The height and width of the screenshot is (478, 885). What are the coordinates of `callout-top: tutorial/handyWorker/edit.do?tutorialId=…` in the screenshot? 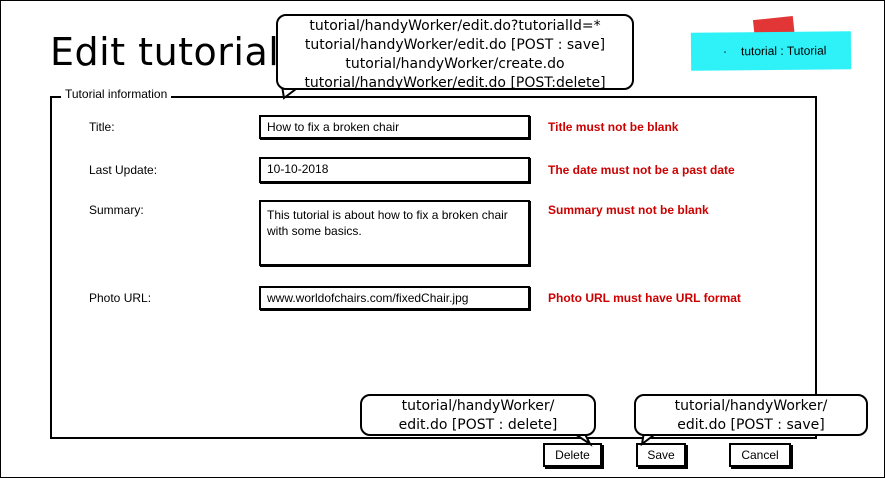 It's located at (455, 52).